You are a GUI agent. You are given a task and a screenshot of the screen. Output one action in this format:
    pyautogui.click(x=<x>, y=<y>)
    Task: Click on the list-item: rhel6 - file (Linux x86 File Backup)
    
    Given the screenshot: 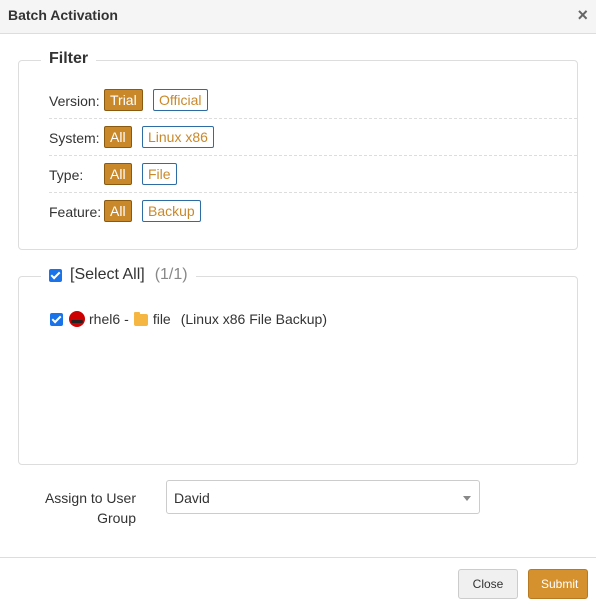 What is the action you would take?
    pyautogui.click(x=188, y=319)
    